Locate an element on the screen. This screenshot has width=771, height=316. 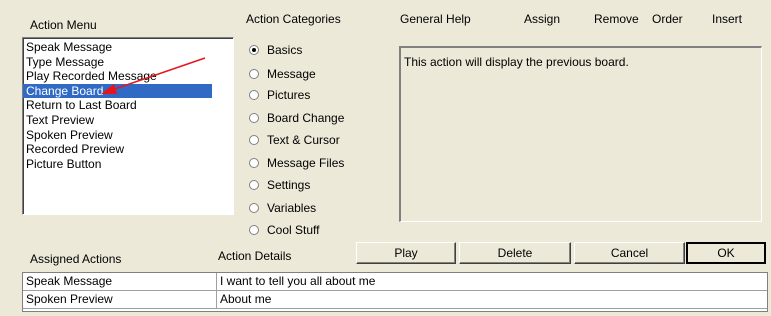
play-button: Play is located at coordinates (406, 253).